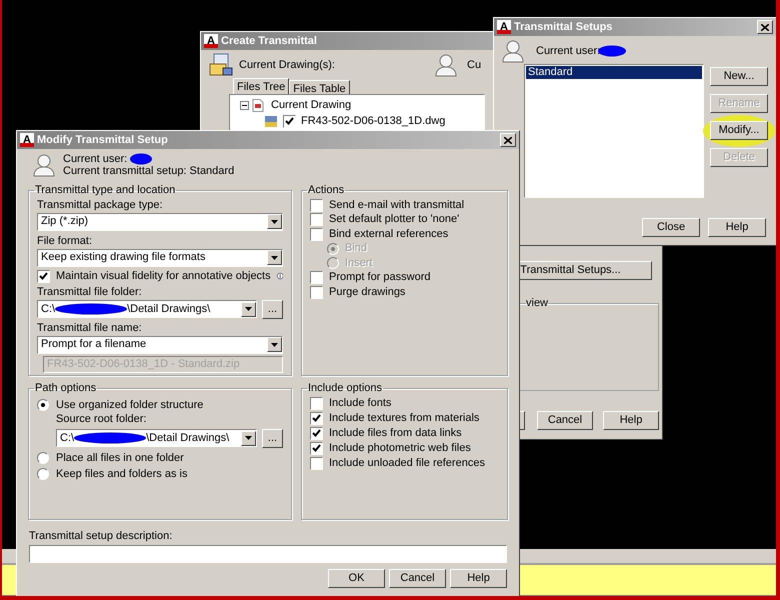 The width and height of the screenshot is (780, 600). I want to click on tree-item: Current Drawing, so click(311, 105).